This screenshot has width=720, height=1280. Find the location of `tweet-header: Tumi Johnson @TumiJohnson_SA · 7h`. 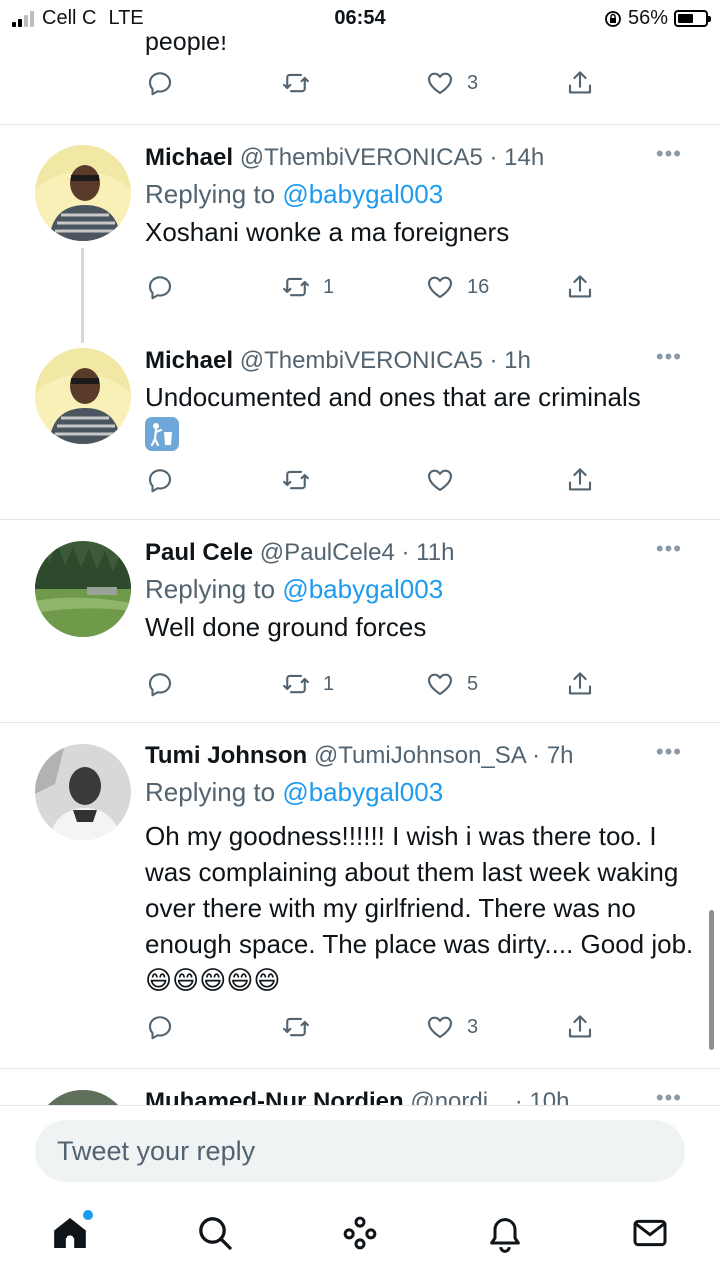

tweet-header: Tumi Johnson @TumiJohnson_SA · 7h is located at coordinates (422, 756).